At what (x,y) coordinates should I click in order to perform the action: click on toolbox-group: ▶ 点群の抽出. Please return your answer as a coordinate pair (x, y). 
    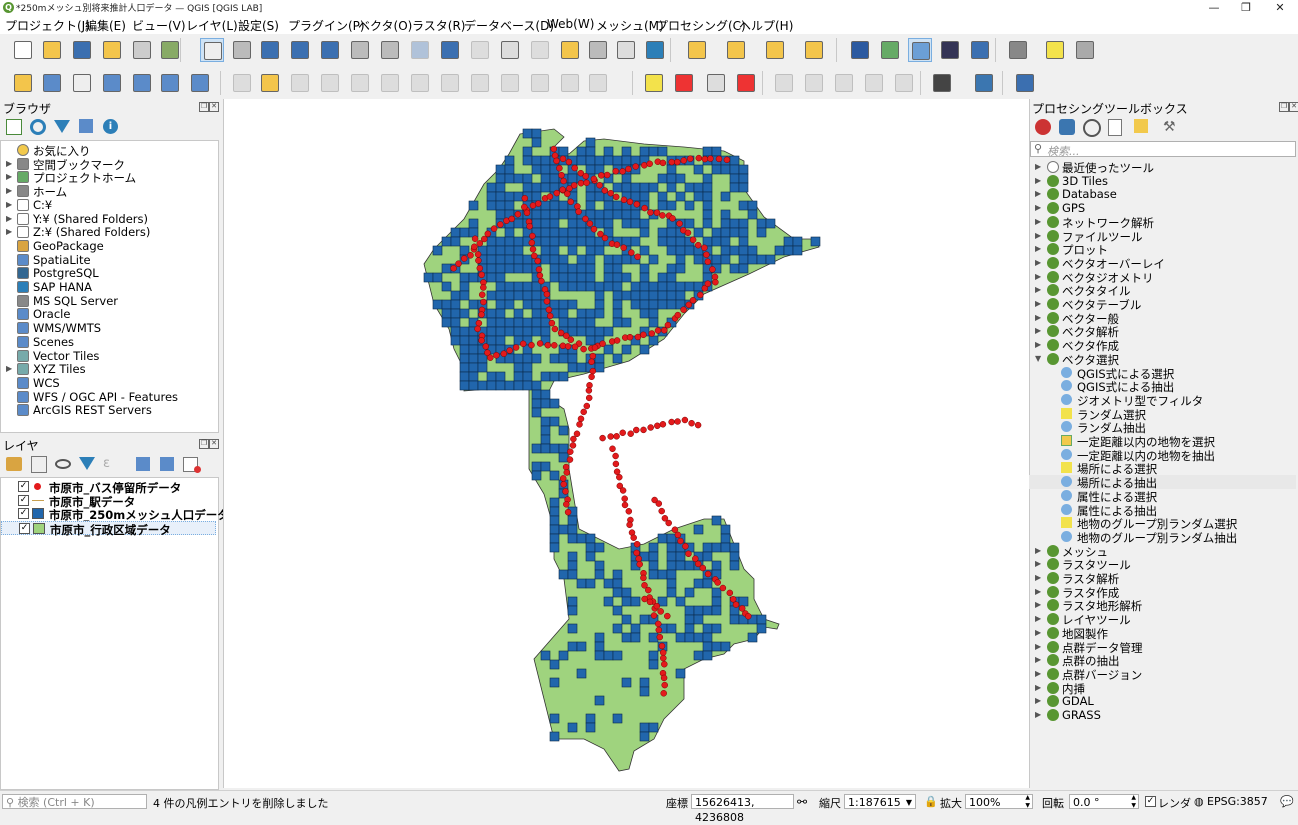
    Looking at the image, I should click on (1162, 660).